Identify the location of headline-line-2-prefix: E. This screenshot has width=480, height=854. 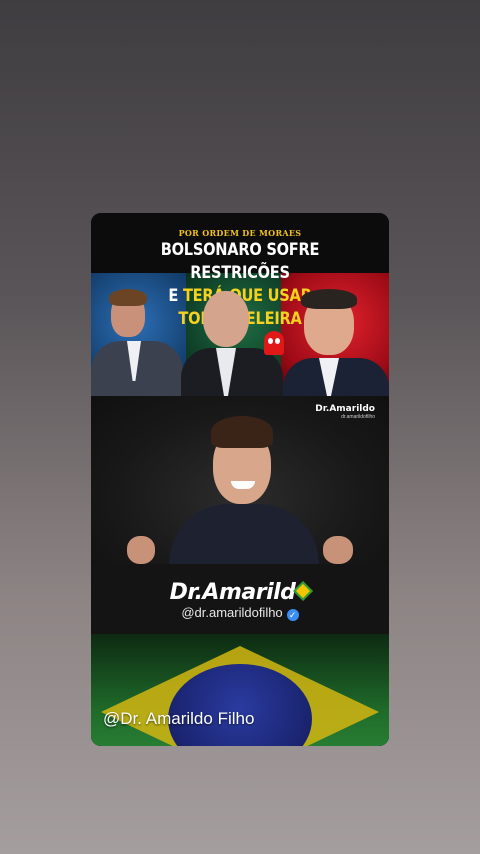
(173, 296).